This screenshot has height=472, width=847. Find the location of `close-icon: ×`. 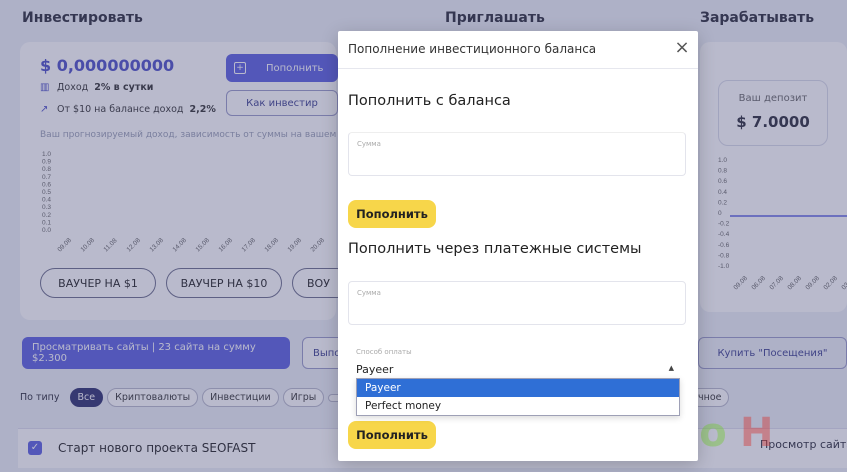

close-icon: × is located at coordinates (682, 48).